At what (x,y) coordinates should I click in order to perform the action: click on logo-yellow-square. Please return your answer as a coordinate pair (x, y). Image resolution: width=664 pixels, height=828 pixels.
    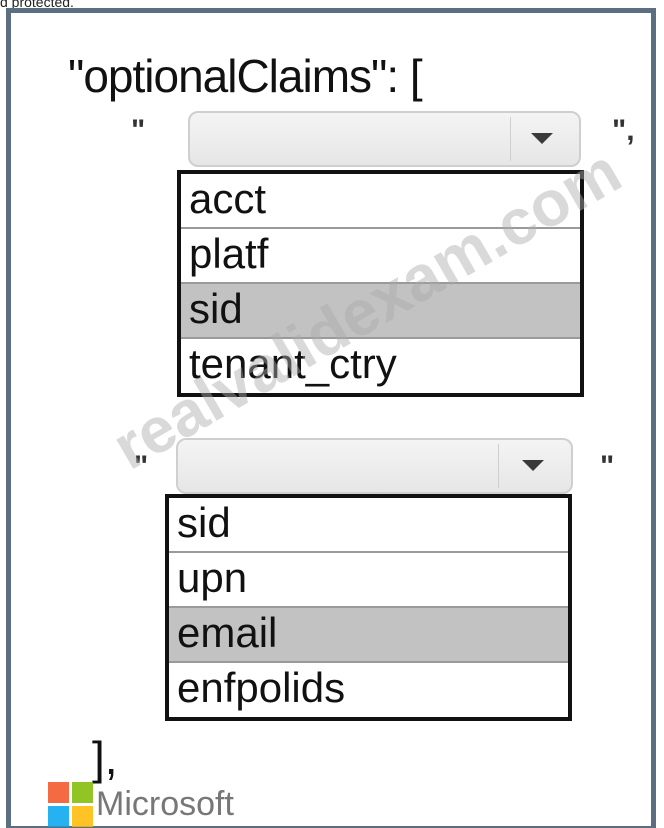
    Looking at the image, I should click on (82, 816).